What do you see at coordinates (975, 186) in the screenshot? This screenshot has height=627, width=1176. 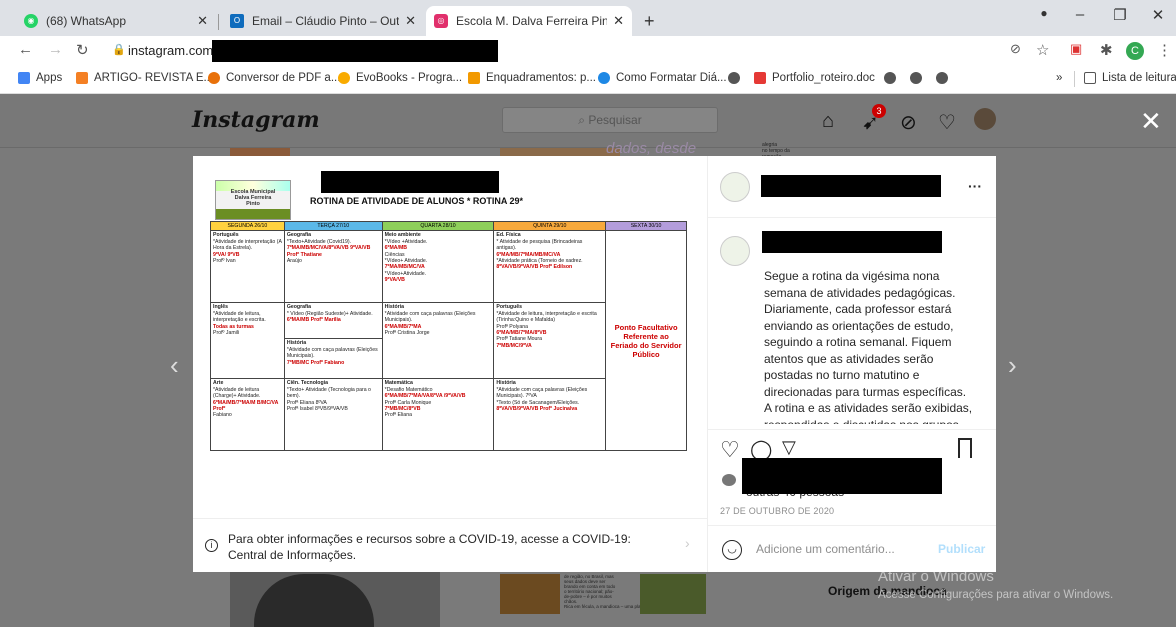 I see `more-options-icon: ···` at bounding box center [975, 186].